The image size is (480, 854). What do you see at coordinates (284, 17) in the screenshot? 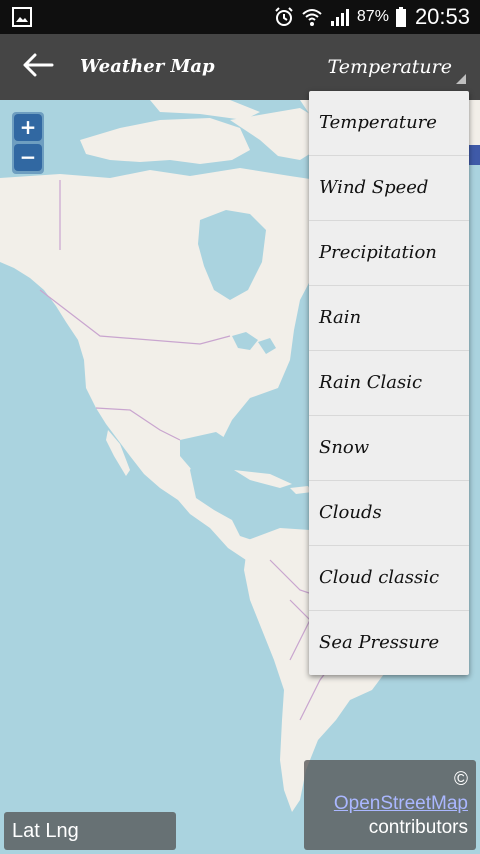
I see `alarm-icon` at bounding box center [284, 17].